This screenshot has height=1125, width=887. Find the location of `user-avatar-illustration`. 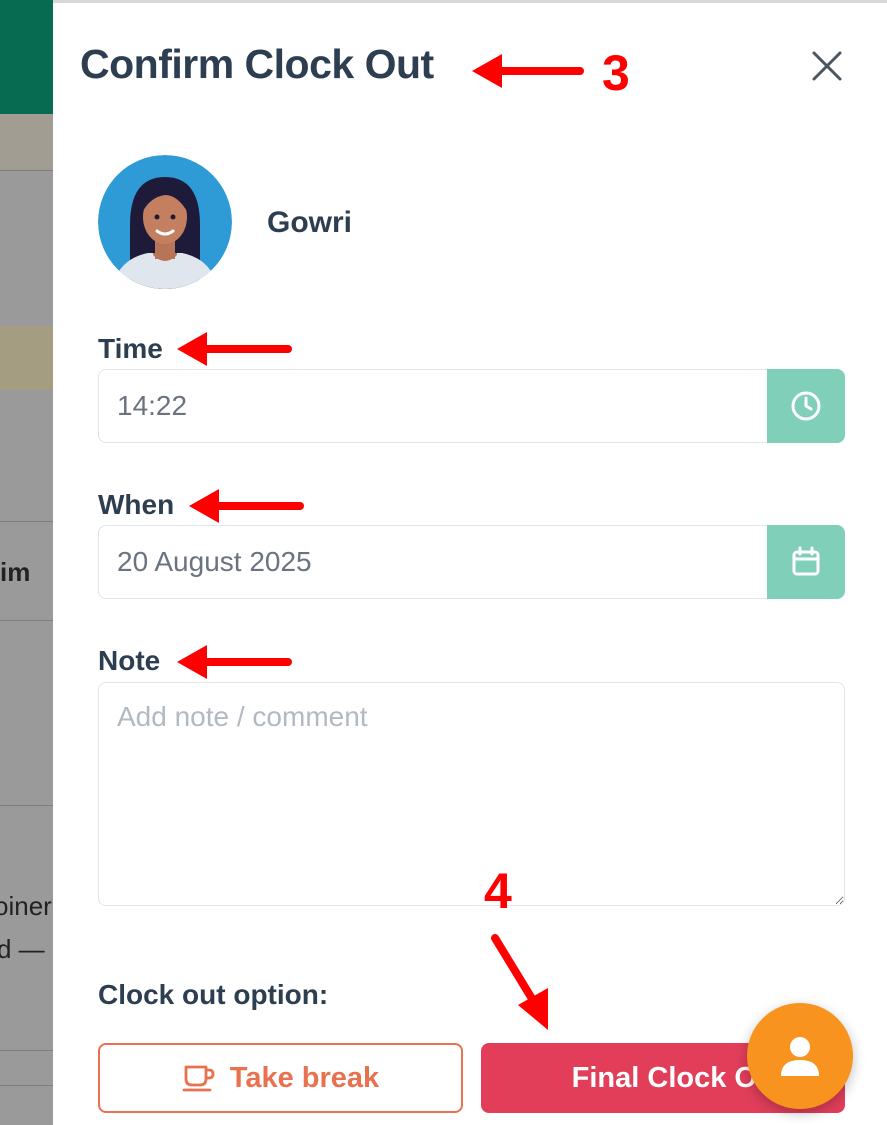

user-avatar-illustration is located at coordinates (165, 222).